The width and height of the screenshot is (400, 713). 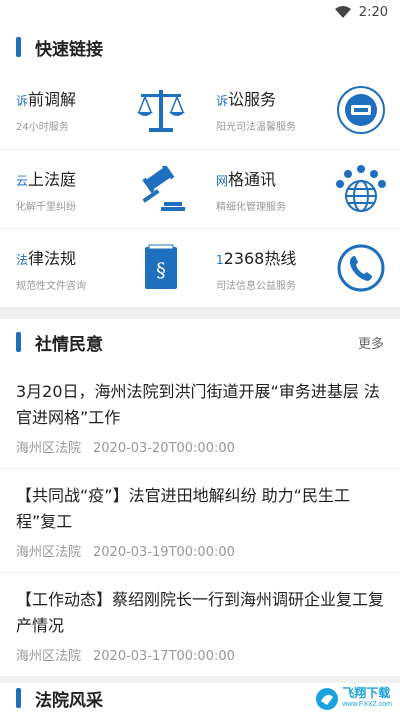 I want to click on more-link: 更多, so click(x=371, y=342).